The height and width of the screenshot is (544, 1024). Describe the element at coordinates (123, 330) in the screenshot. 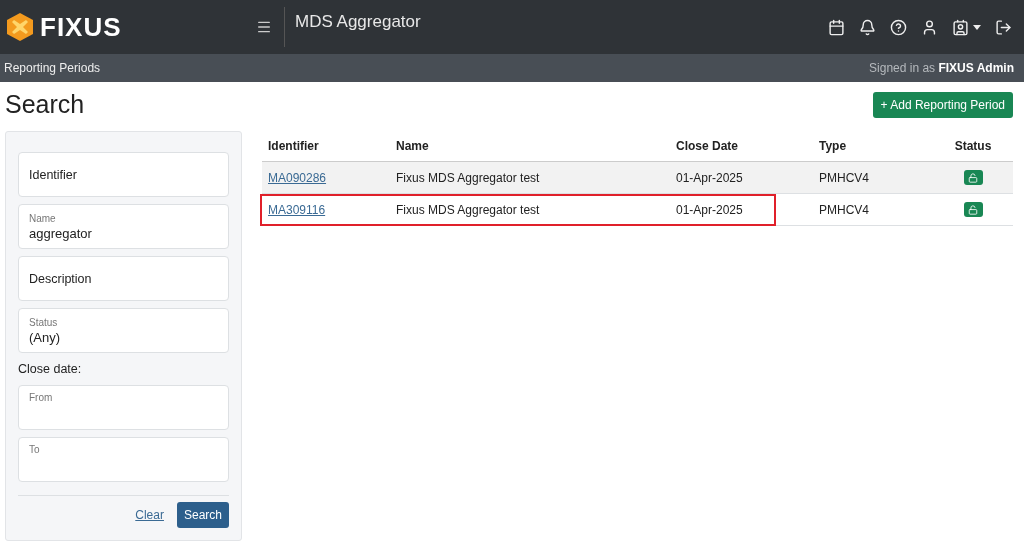

I see `input-field: Status (Any)` at that location.